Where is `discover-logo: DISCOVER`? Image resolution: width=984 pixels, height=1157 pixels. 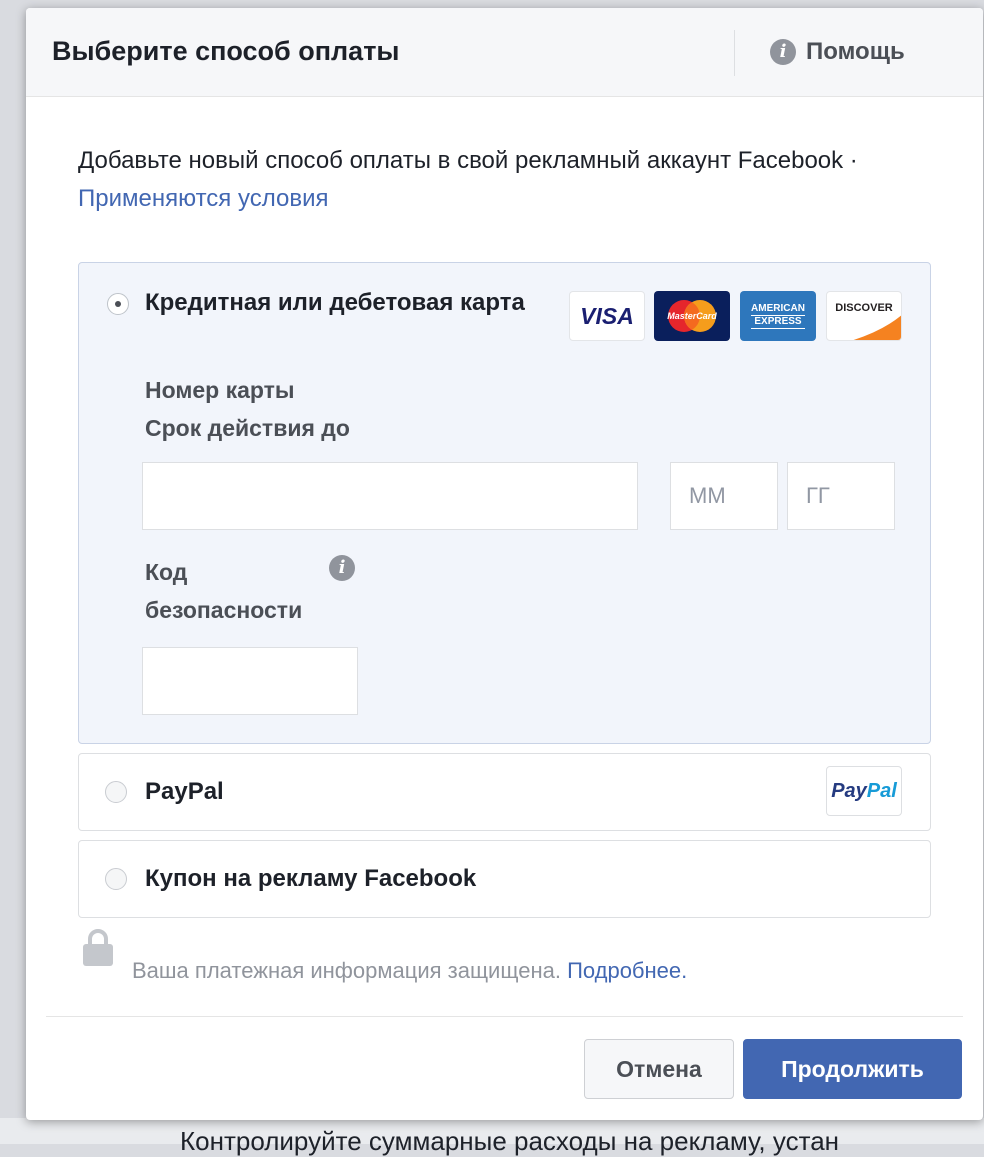
discover-logo: DISCOVER is located at coordinates (864, 316).